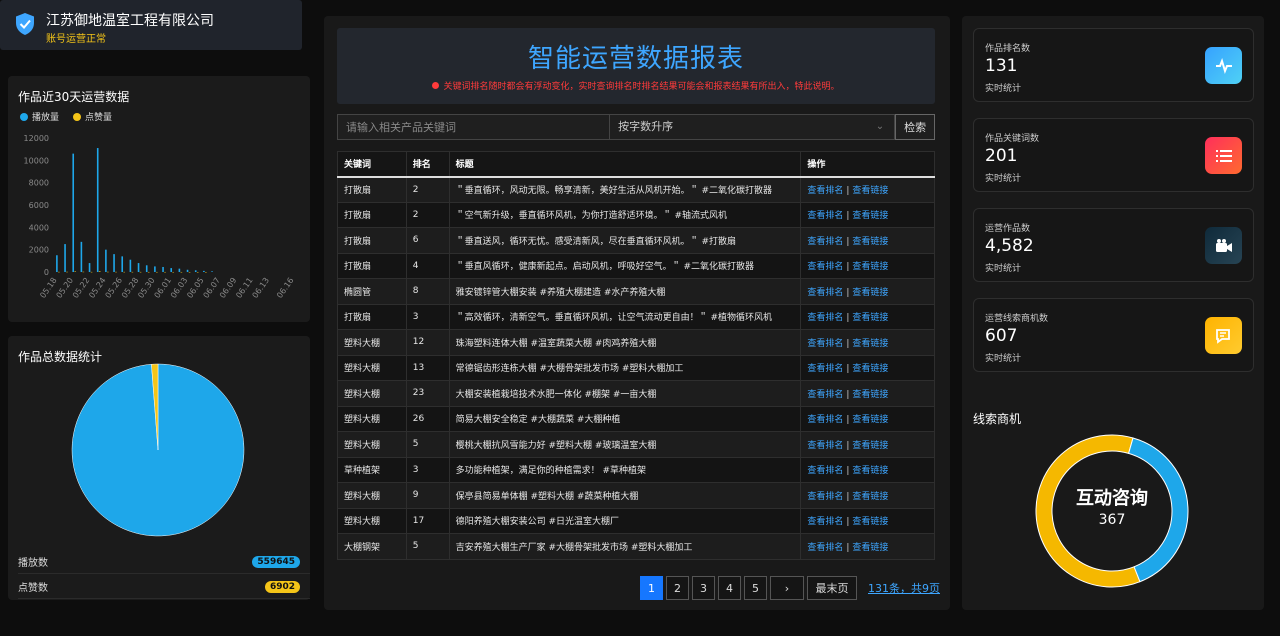 This screenshot has width=1280, height=636. I want to click on legend-plays: 播放量, so click(39, 116).